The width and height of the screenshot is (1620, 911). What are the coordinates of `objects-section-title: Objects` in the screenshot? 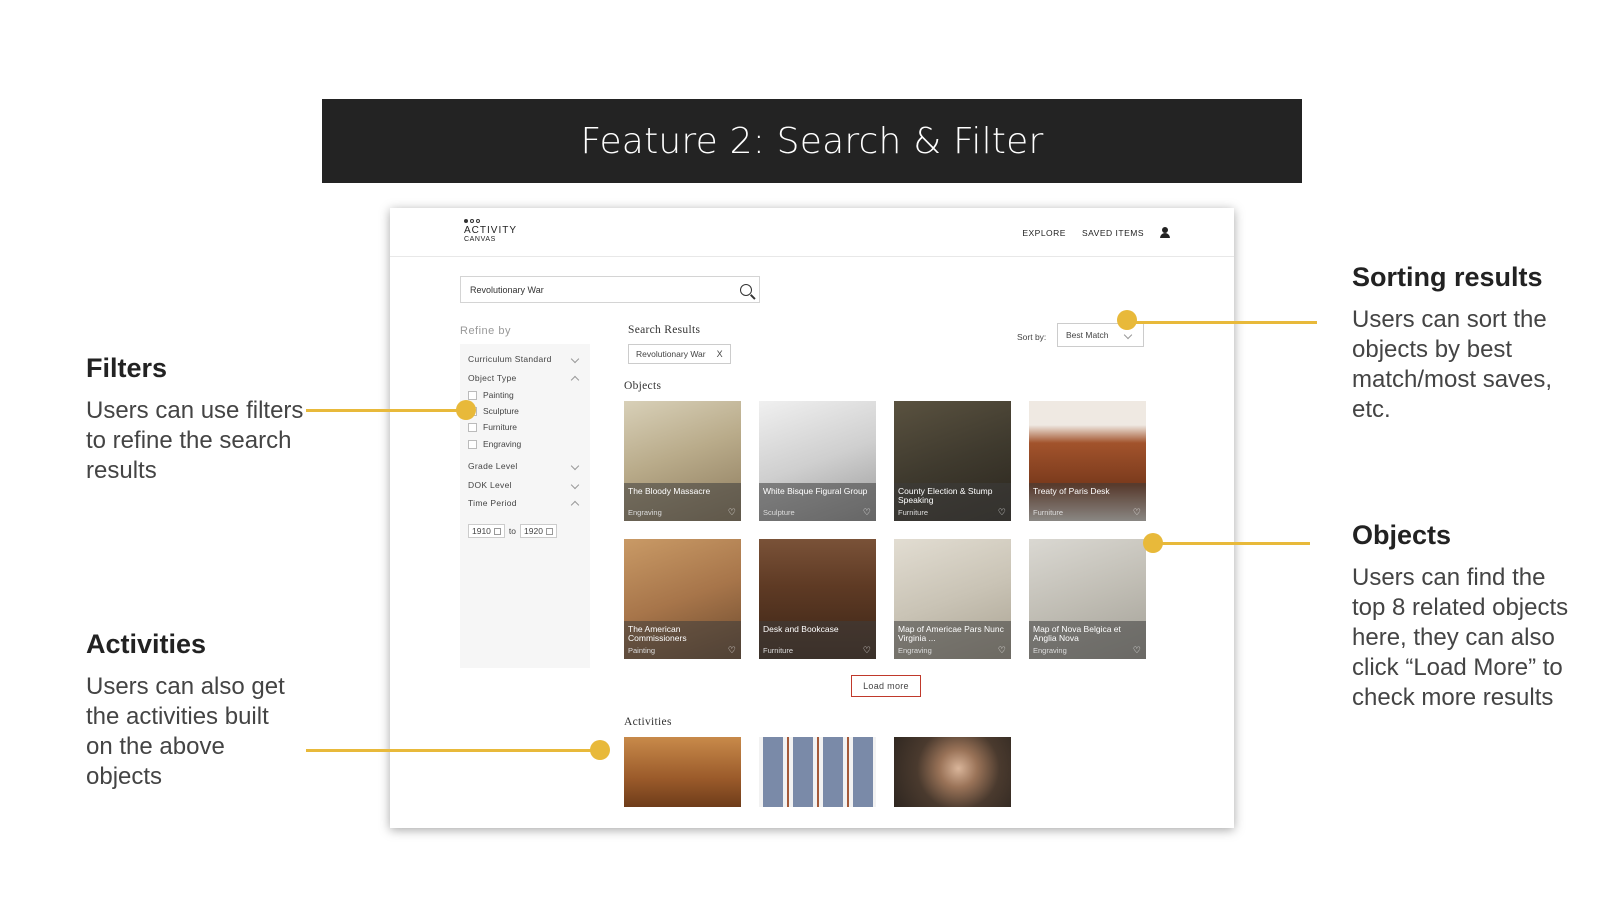 It's located at (643, 386).